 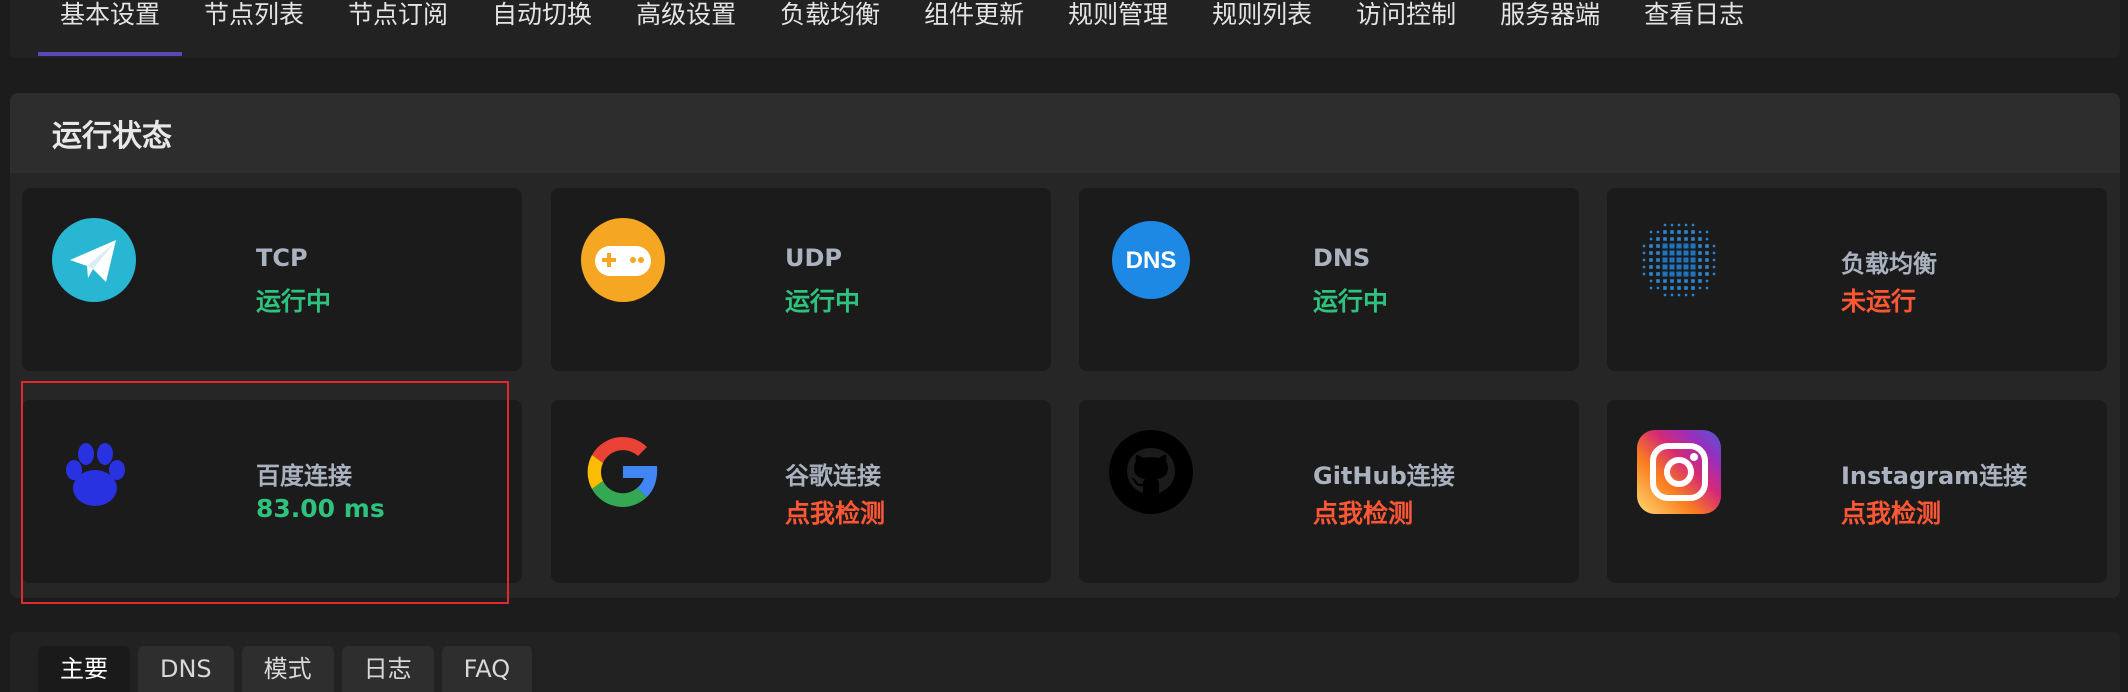 What do you see at coordinates (1384, 476) in the screenshot?
I see `card-name: GitHub连接` at bounding box center [1384, 476].